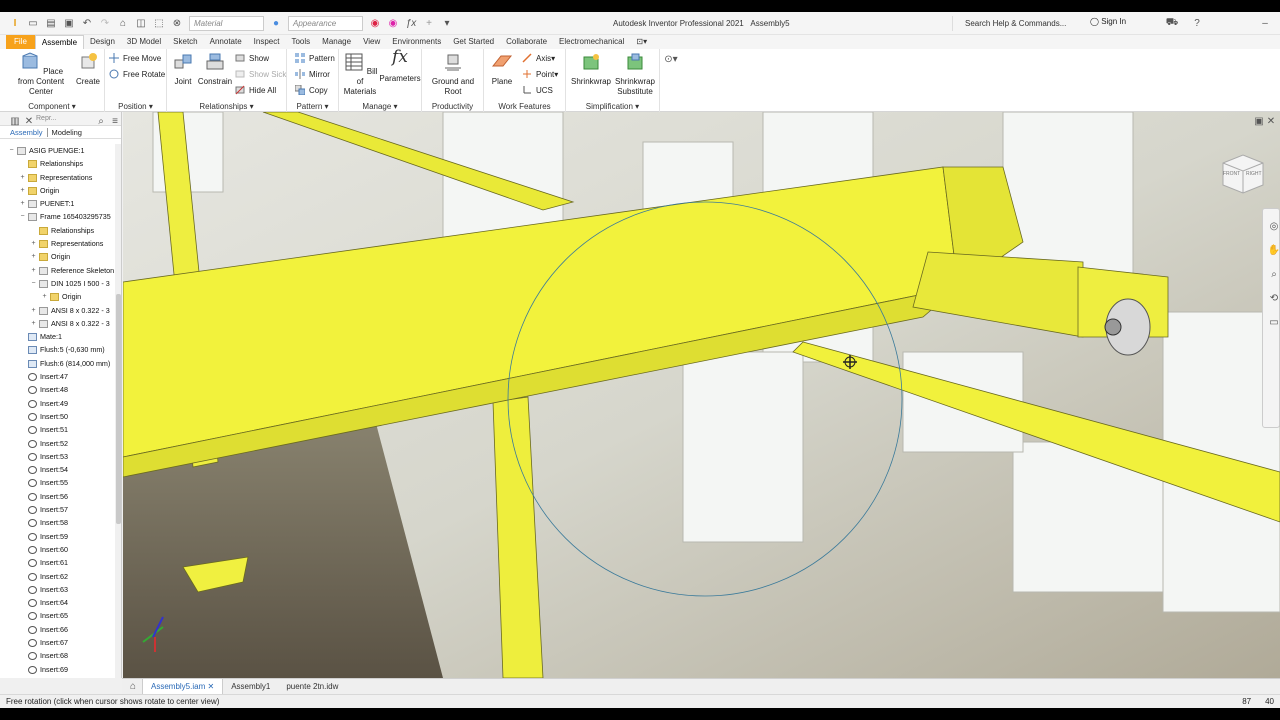 Image resolution: width=1280 pixels, height=720 pixels. Describe the element at coordinates (526, 42) in the screenshot. I see `ribbon-tab-collaborate: Collaborate` at that location.